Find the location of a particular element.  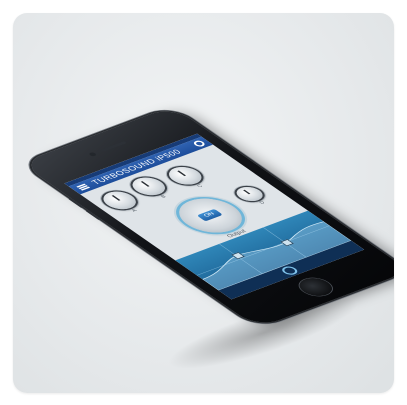

volume-up-button is located at coordinates (76, 203).